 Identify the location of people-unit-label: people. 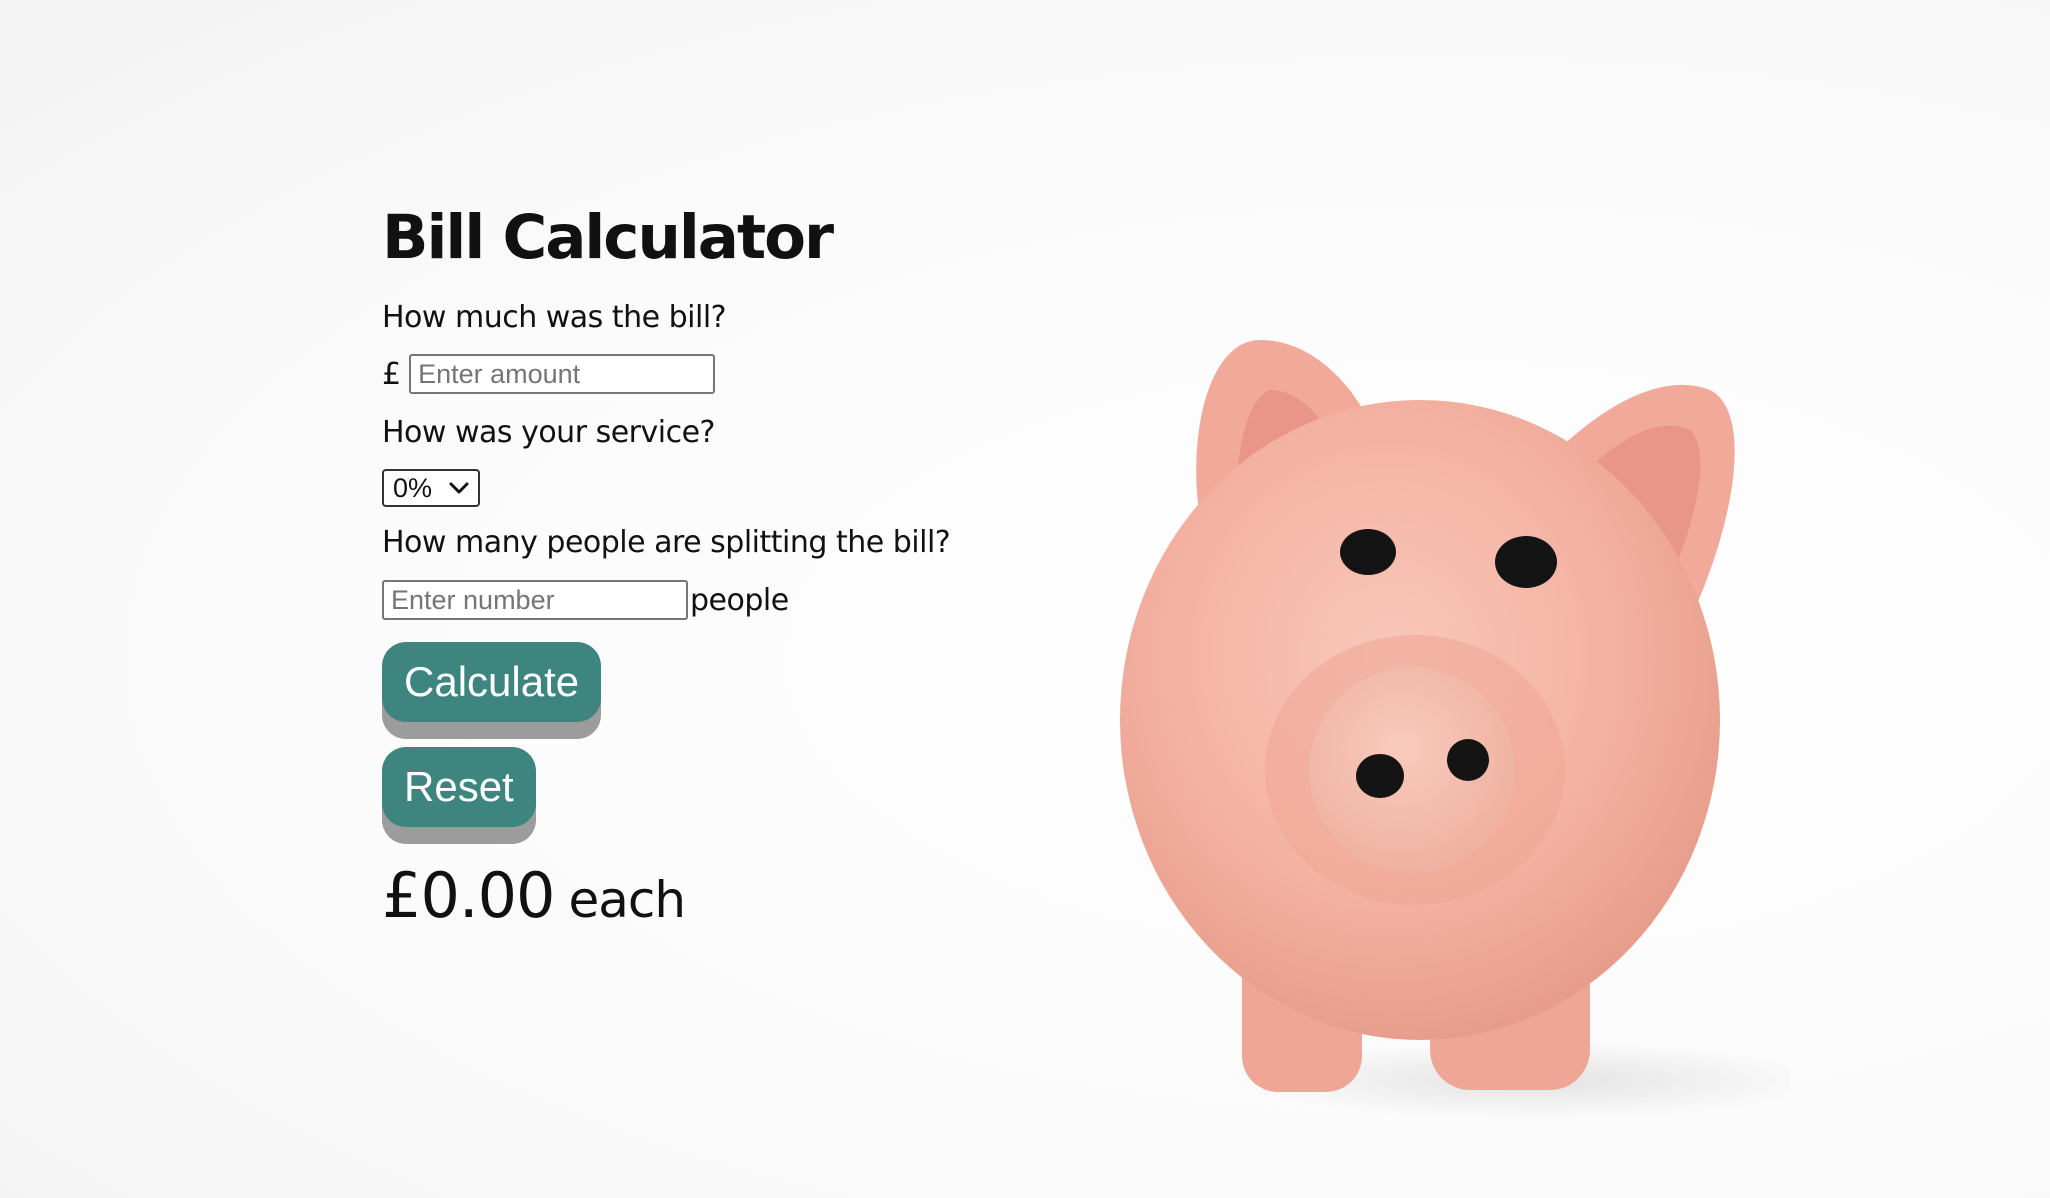
(739, 600).